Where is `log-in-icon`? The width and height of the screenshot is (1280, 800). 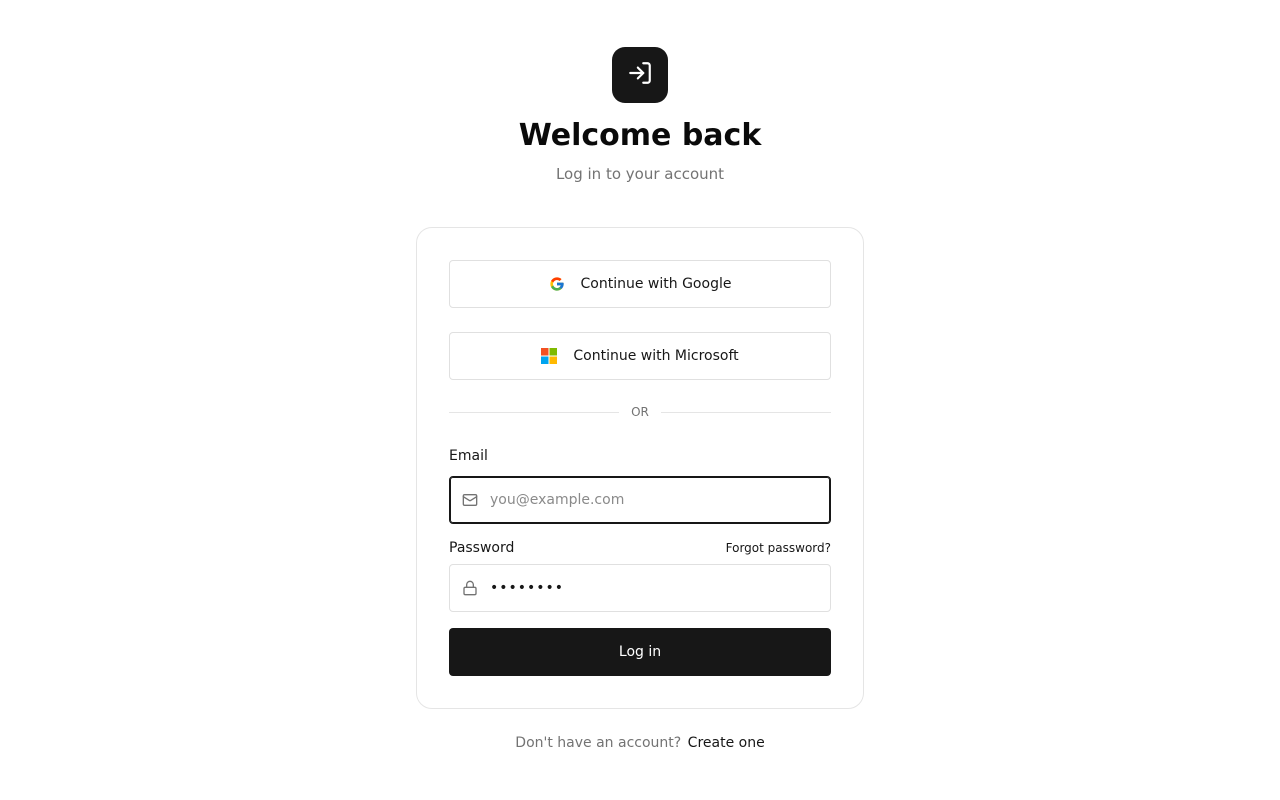
log-in-icon is located at coordinates (640, 75).